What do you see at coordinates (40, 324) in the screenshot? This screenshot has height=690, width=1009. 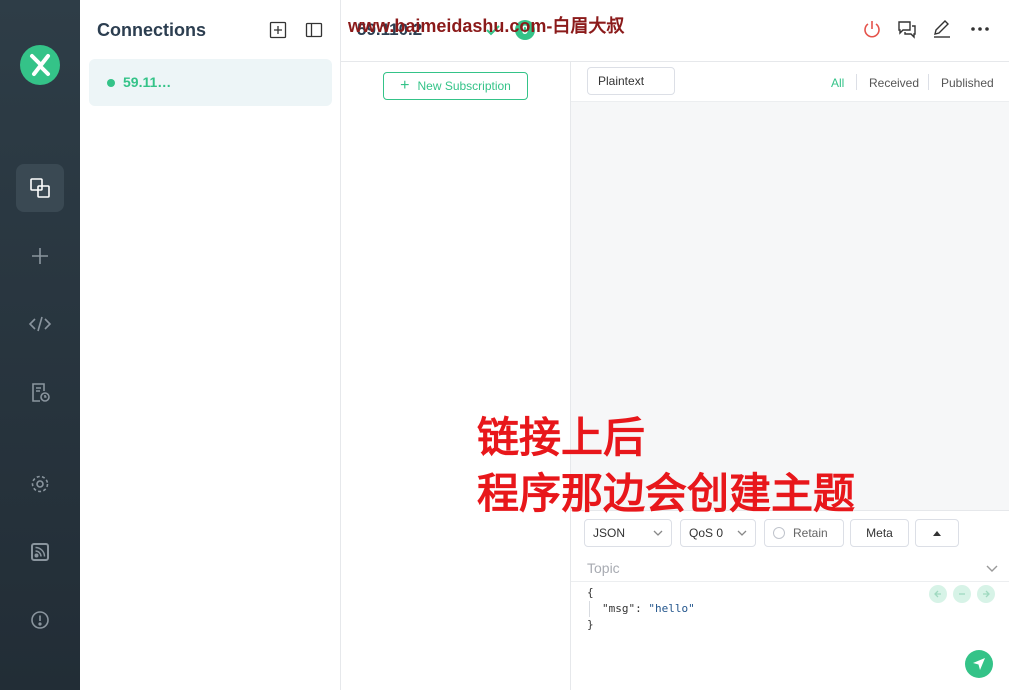 I see `code-icon` at bounding box center [40, 324].